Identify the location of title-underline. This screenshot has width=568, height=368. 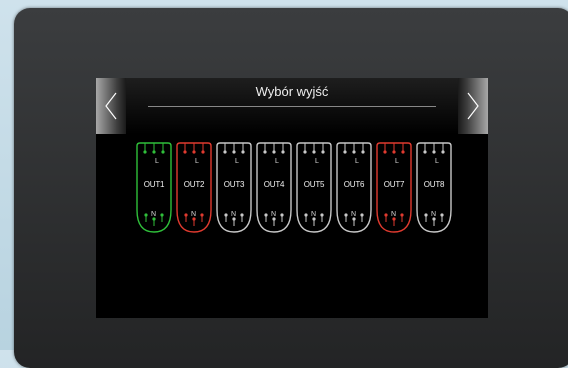
(292, 106).